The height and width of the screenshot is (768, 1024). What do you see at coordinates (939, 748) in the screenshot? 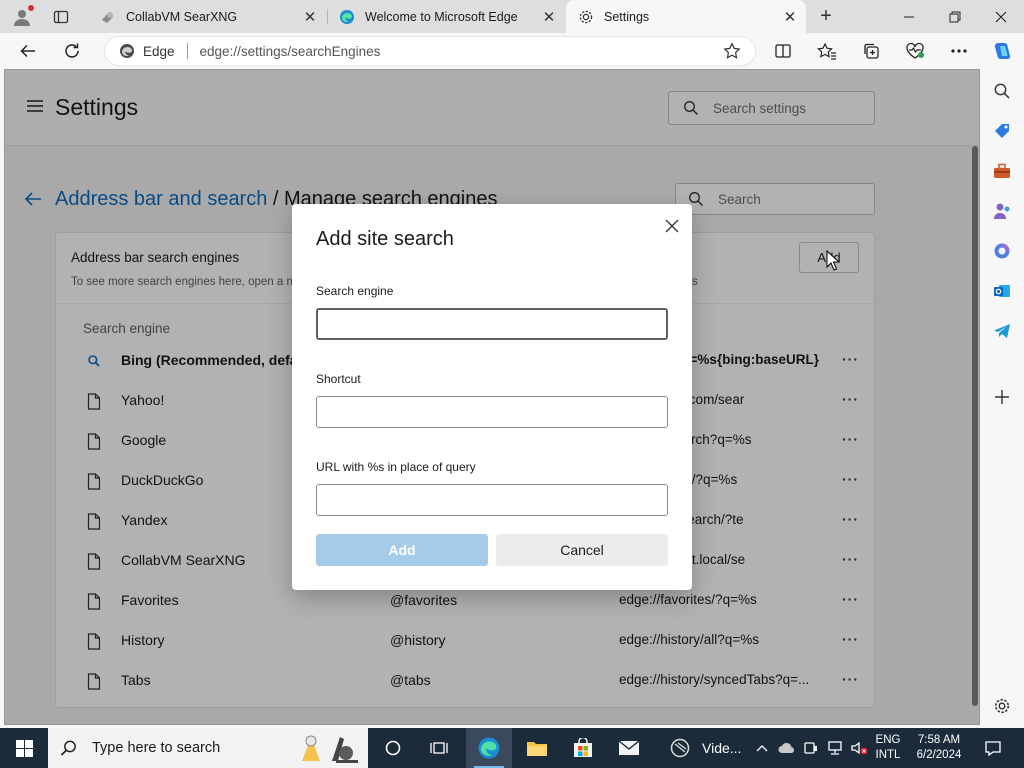
I see `system-clock: 7:58 AM 6/2/2024` at bounding box center [939, 748].